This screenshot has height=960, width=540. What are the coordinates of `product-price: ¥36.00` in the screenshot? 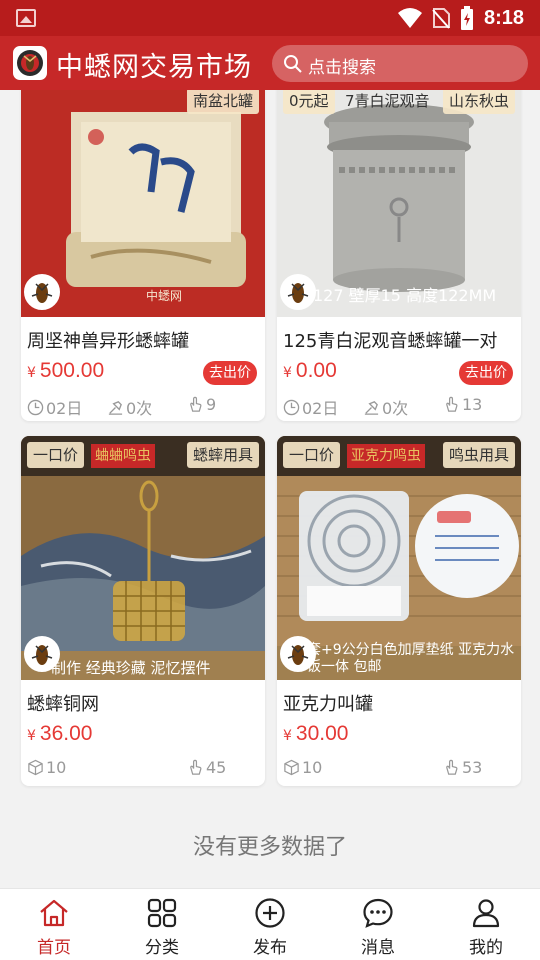 It's located at (59, 734).